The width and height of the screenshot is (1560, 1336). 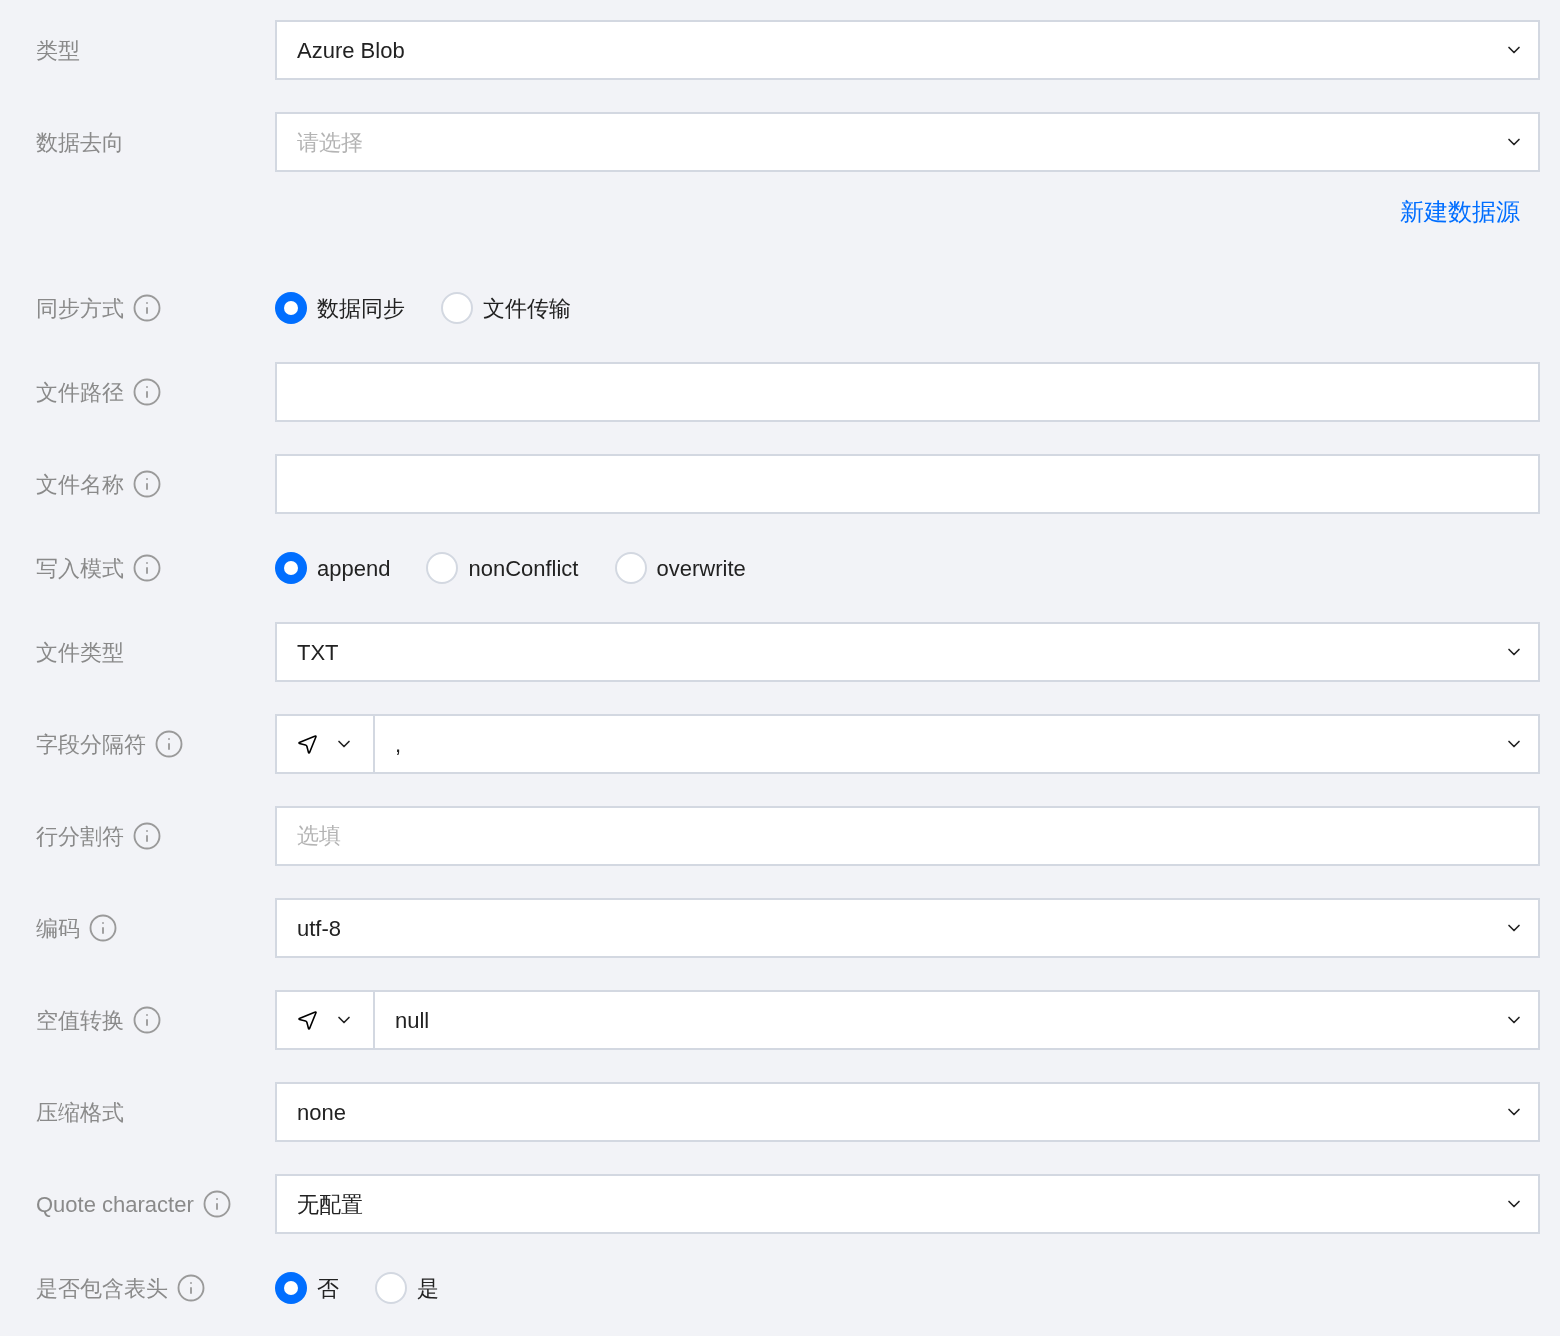 What do you see at coordinates (907, 1112) in the screenshot?
I see `select-field: none` at bounding box center [907, 1112].